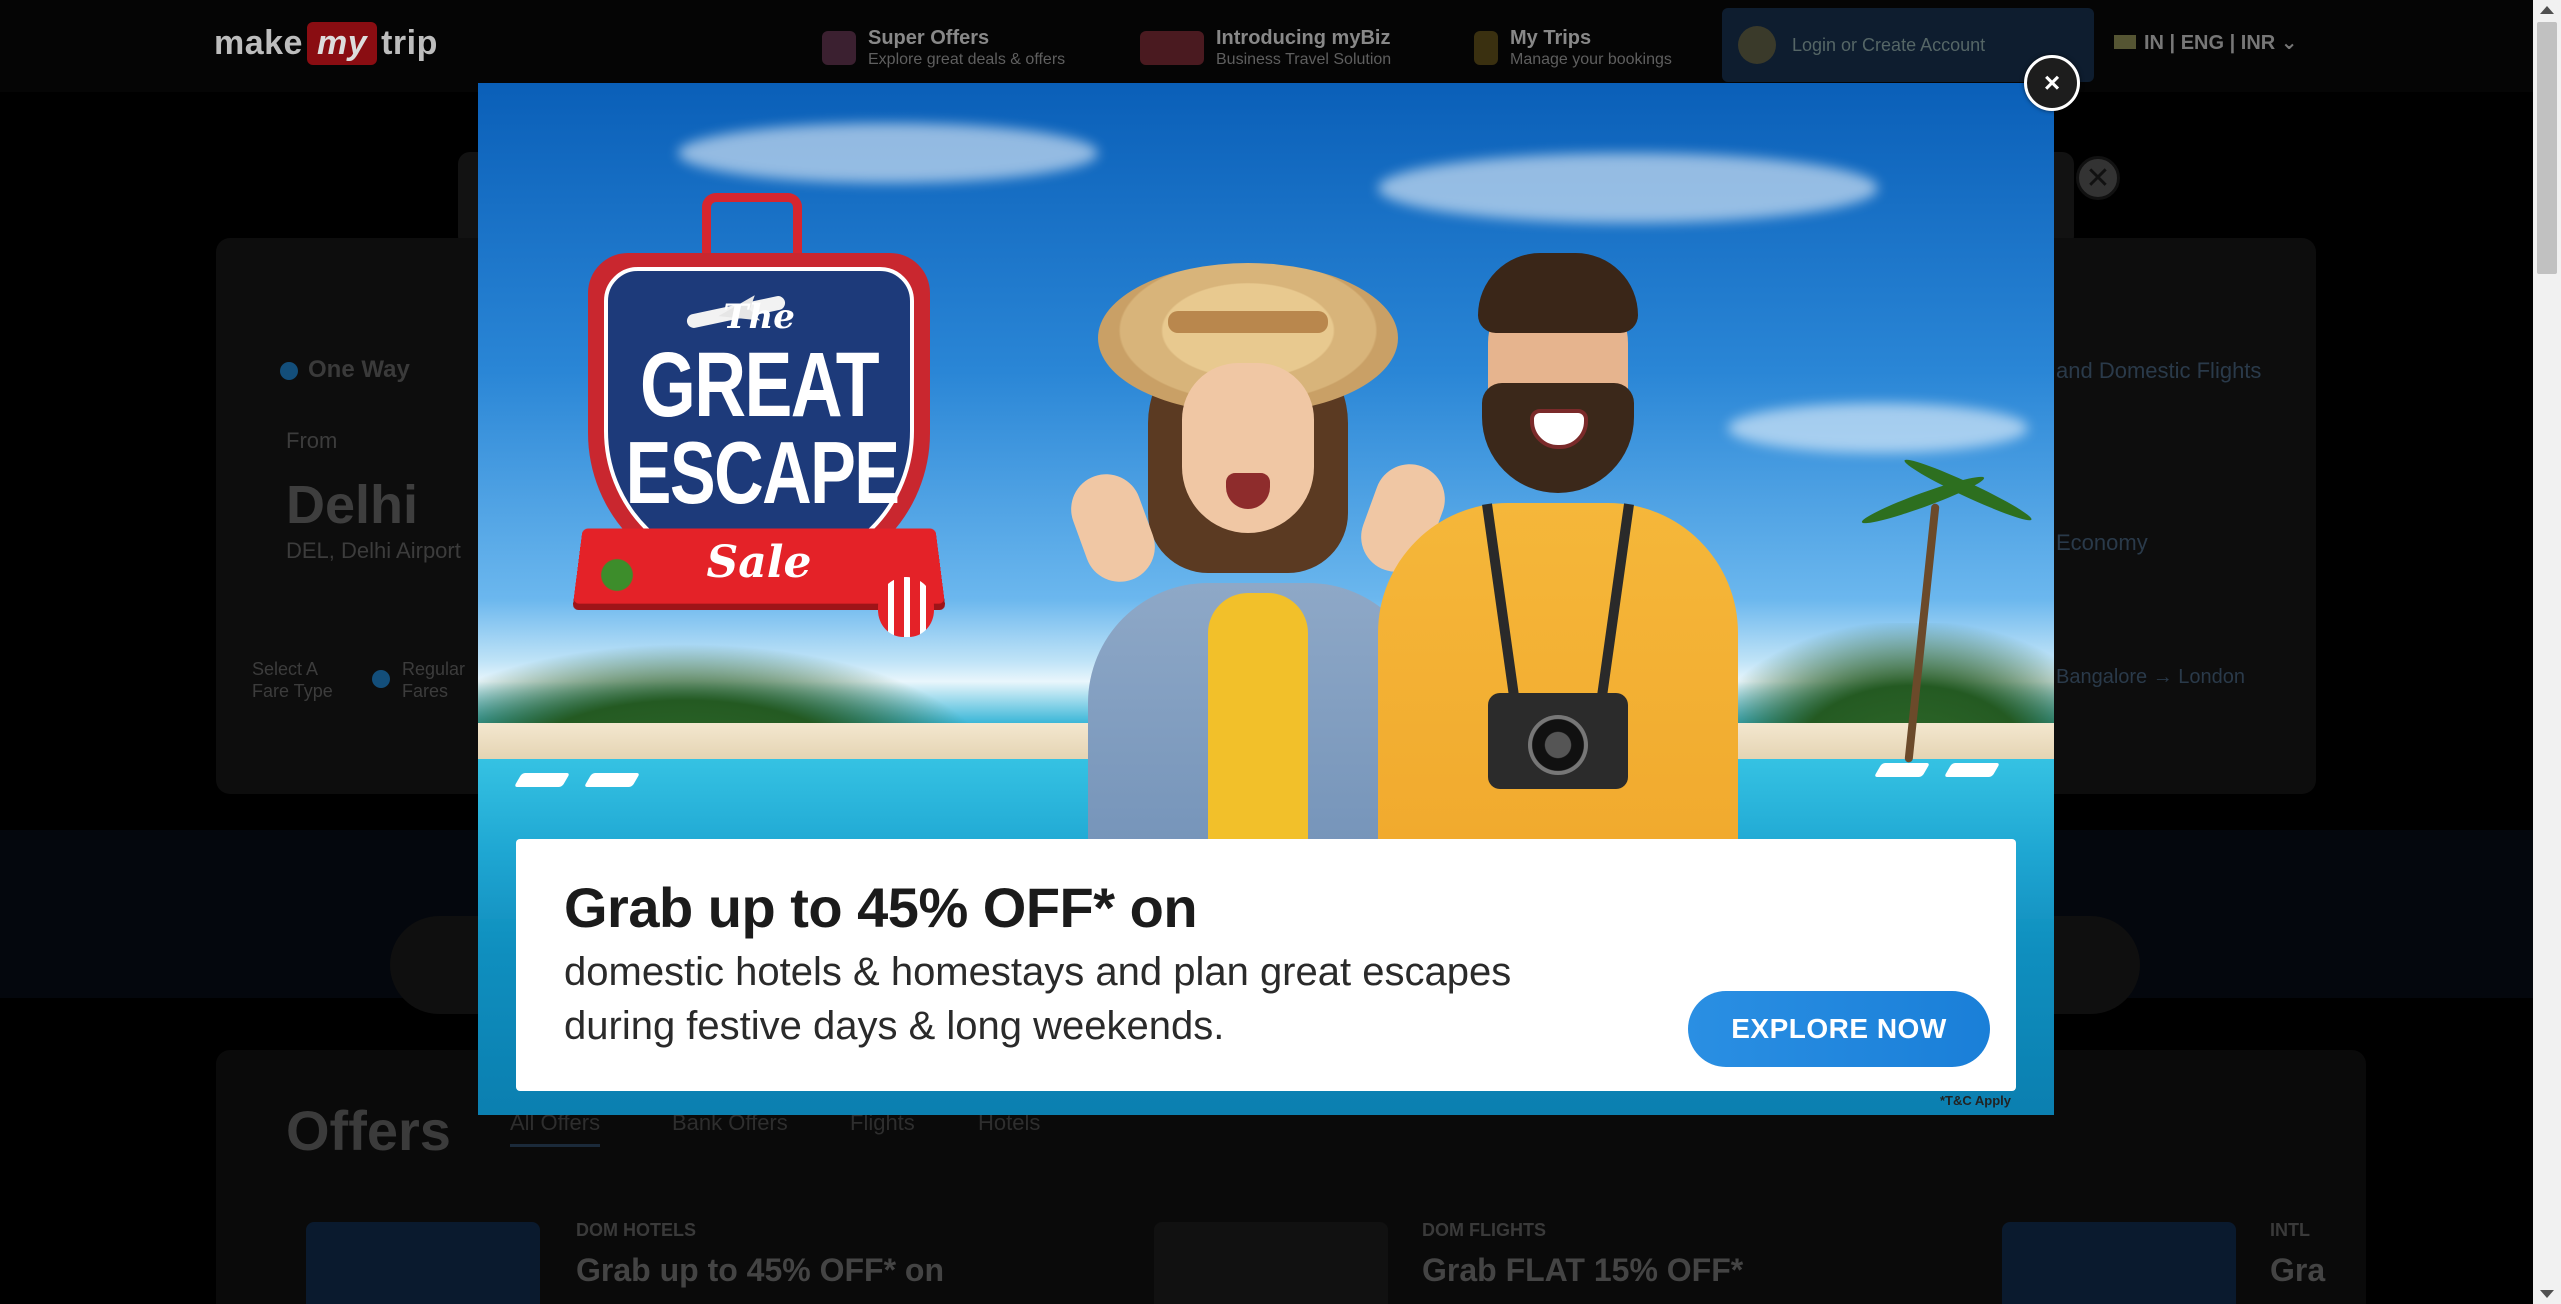 The image size is (2561, 1304). Describe the element at coordinates (359, 369) in the screenshot. I see `trip-type-label: One Way` at that location.